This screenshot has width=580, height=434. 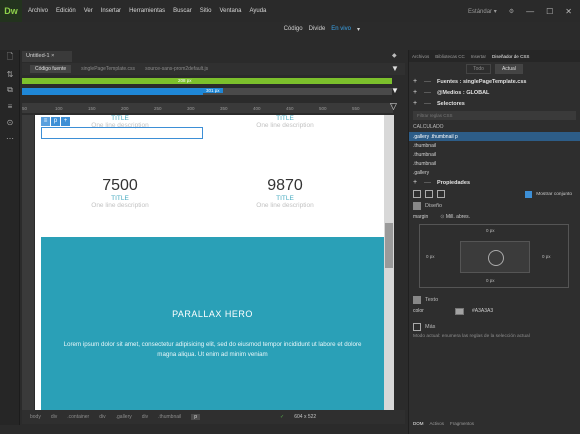 I want to click on resize-handle-icon: ▼, so click(x=395, y=90).